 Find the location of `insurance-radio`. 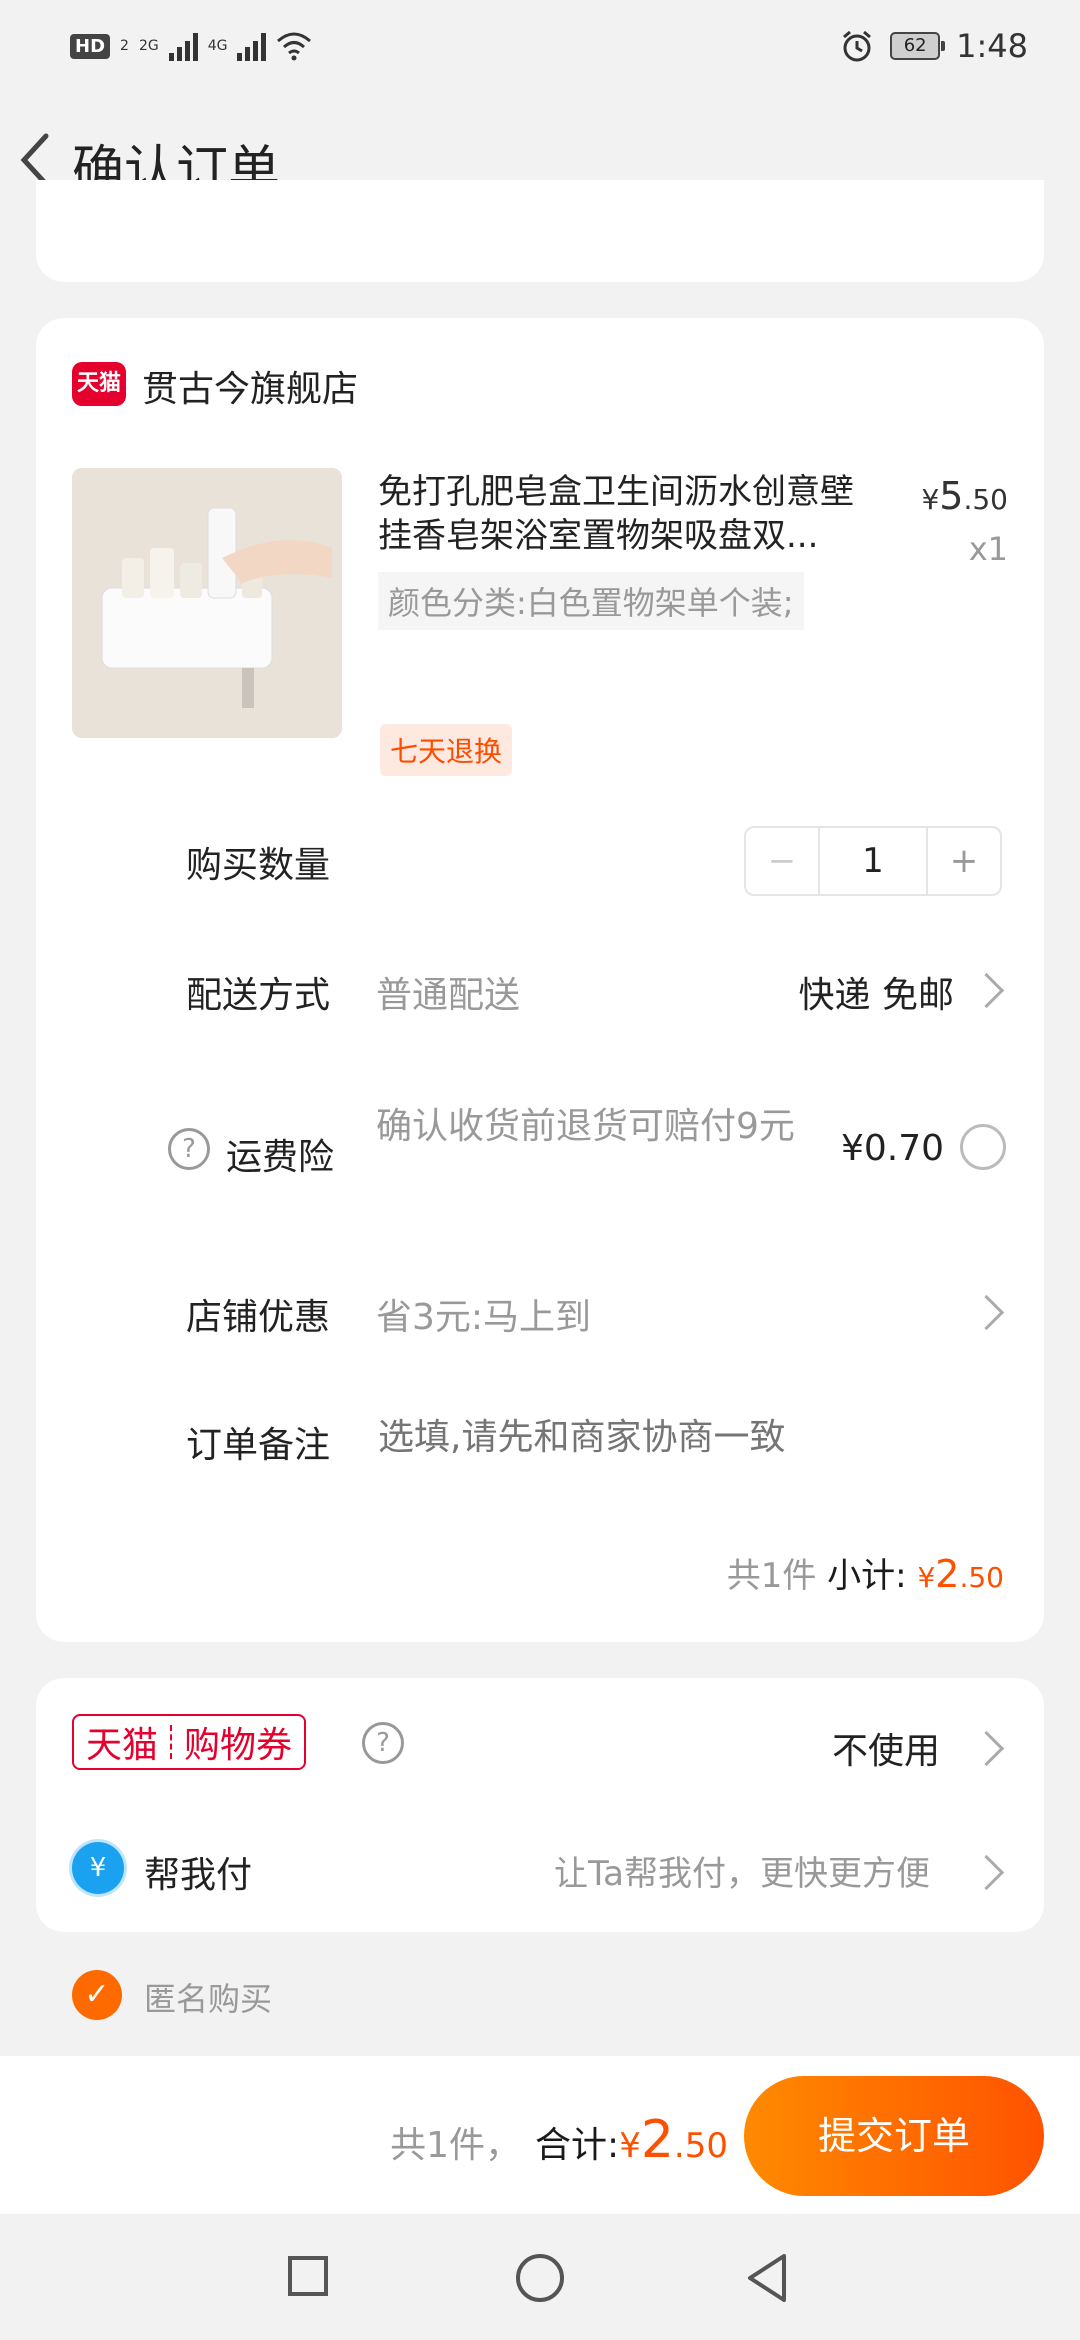

insurance-radio is located at coordinates (983, 1147).